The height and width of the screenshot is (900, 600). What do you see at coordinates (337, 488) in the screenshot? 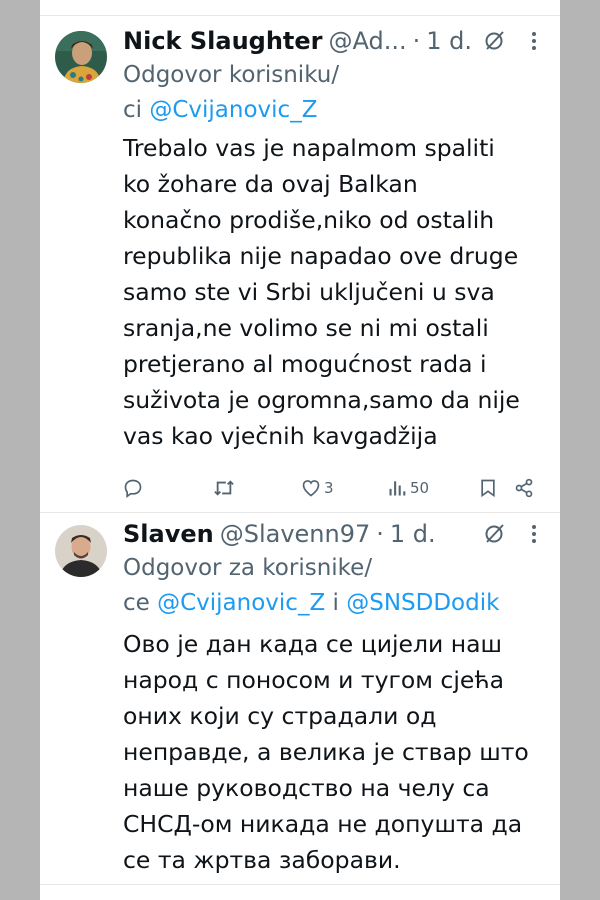
I see `action-bar: 3 50` at bounding box center [337, 488].